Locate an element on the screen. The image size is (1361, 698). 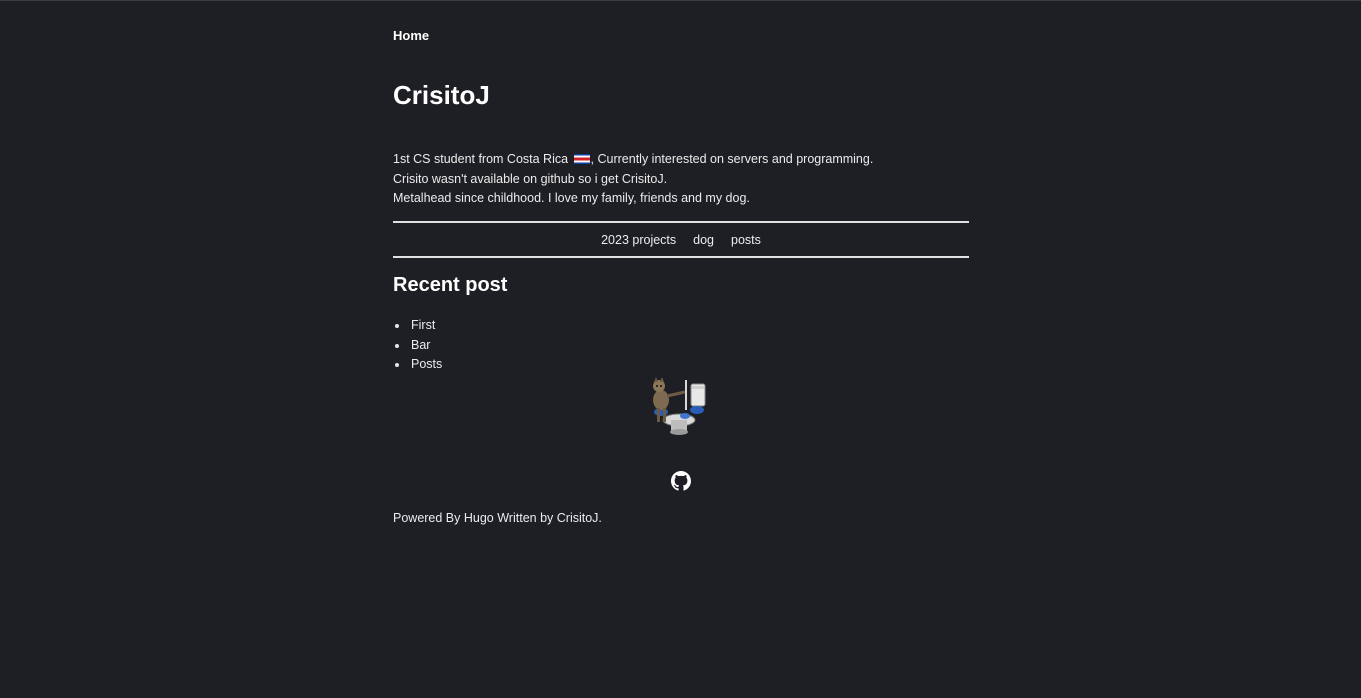
footer-author: CrisitoJ is located at coordinates (577, 518).